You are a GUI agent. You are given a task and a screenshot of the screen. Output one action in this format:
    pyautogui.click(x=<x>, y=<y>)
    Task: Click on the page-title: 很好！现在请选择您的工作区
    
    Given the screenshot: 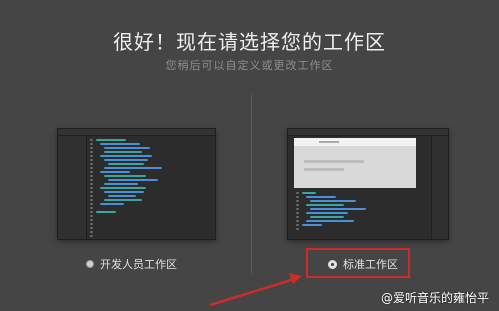 What is the action you would take?
    pyautogui.click(x=249, y=42)
    